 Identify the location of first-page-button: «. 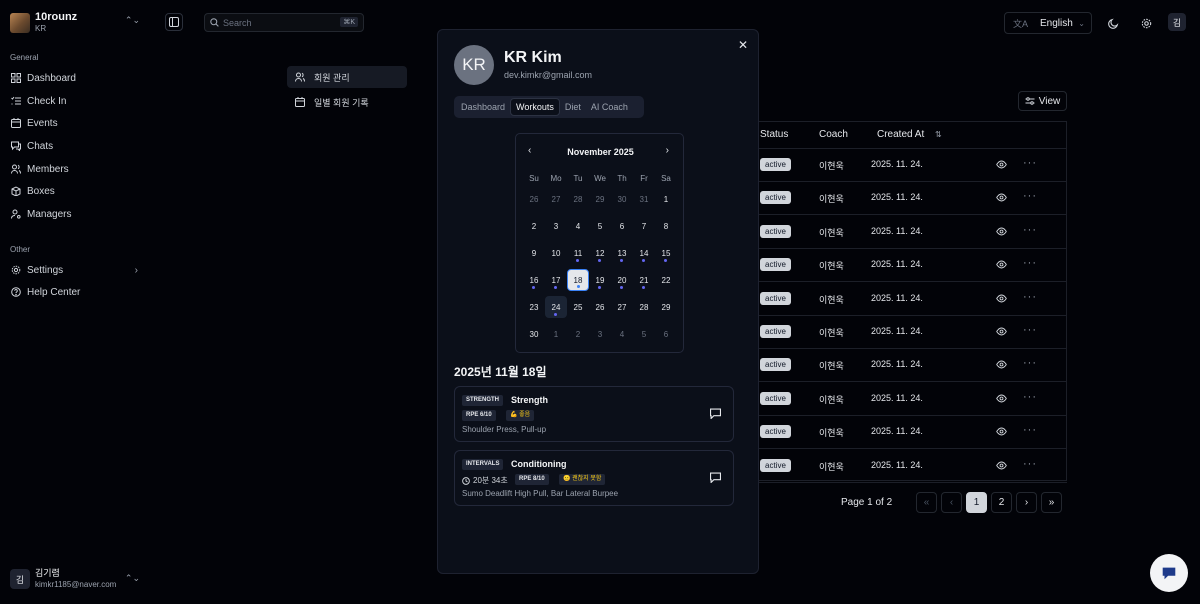
(926, 502).